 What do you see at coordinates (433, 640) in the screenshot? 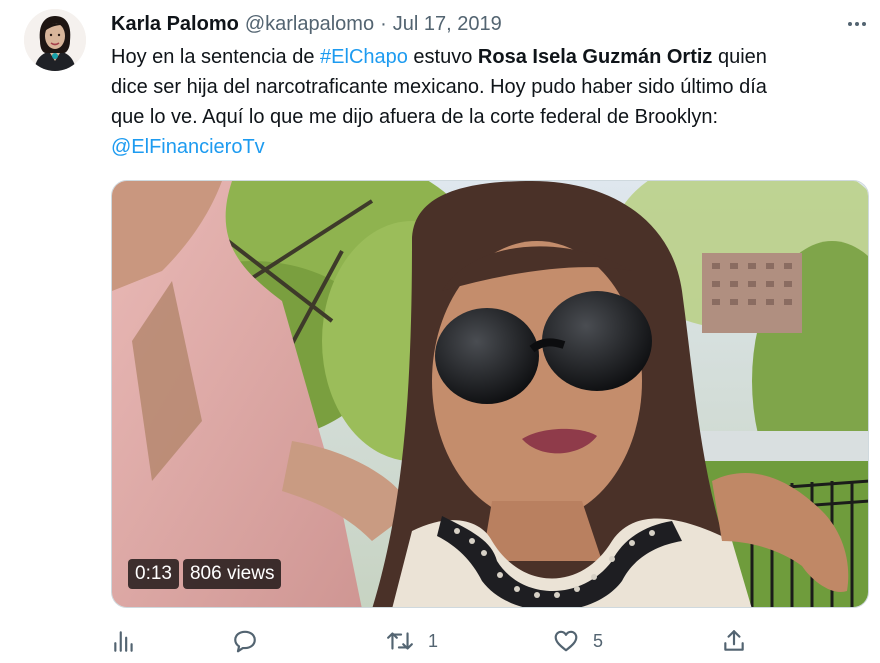
I see `retweet-count: 1` at bounding box center [433, 640].